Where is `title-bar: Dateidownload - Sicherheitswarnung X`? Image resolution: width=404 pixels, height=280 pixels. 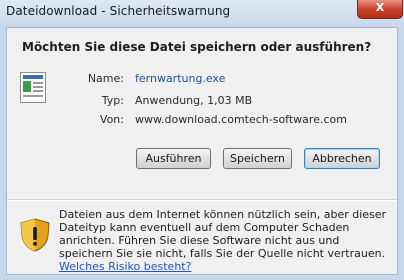 title-bar: Dateidownload - Sicherheitswarnung X is located at coordinates (202, 13).